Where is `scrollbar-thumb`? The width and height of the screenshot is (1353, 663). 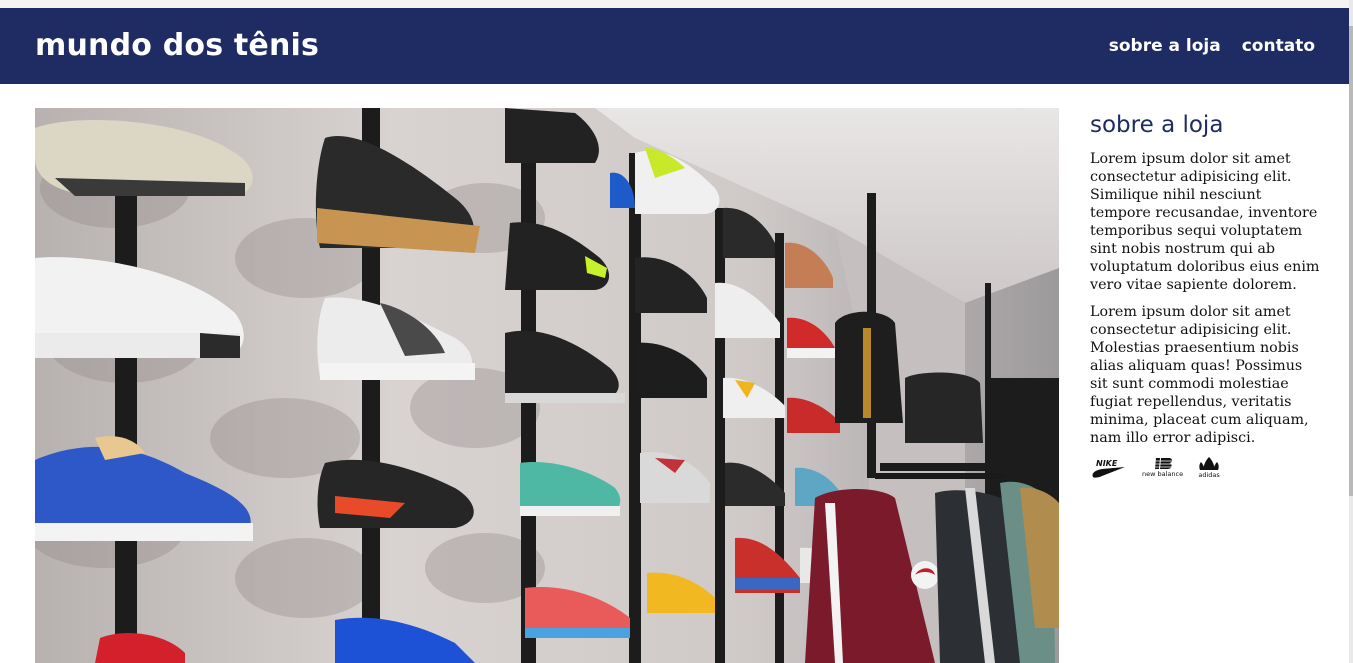
scrollbar-thumb is located at coordinates (1351, 261).